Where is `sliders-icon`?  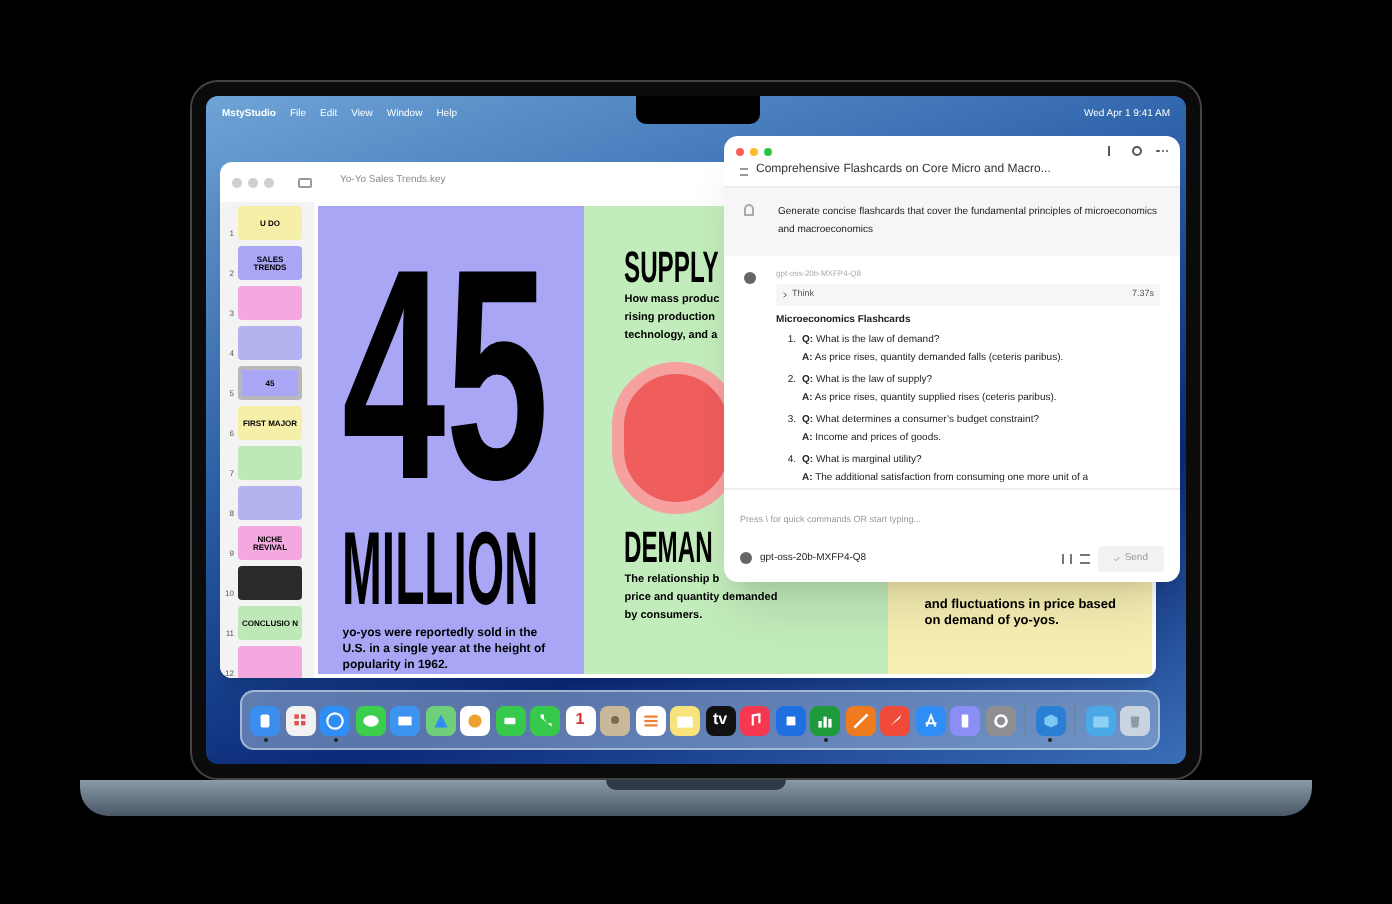 sliders-icon is located at coordinates (1067, 558).